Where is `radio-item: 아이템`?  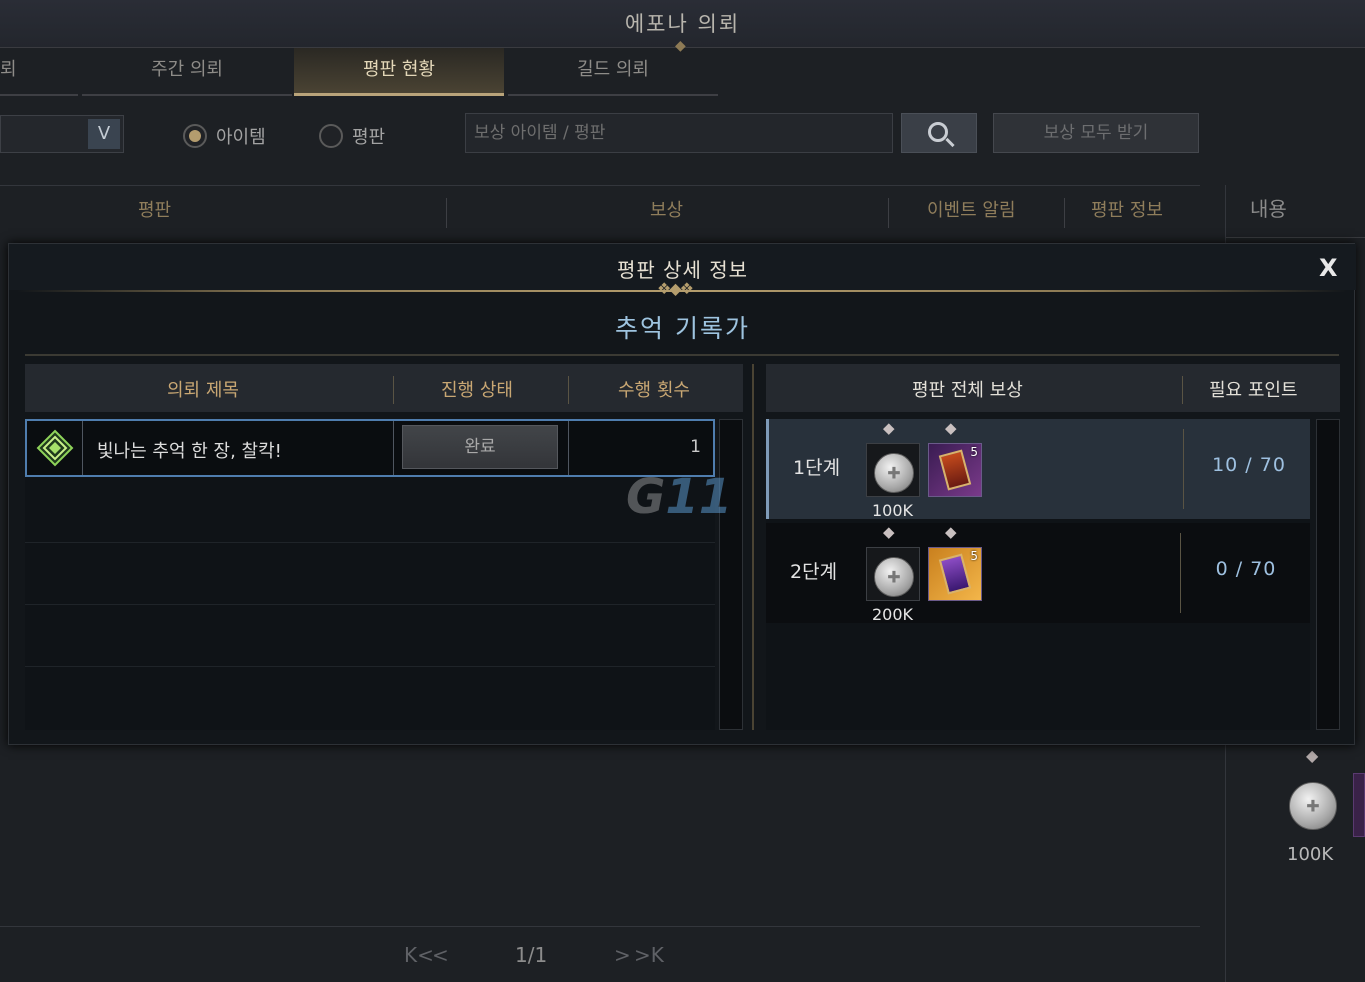 radio-item: 아이템 is located at coordinates (224, 136).